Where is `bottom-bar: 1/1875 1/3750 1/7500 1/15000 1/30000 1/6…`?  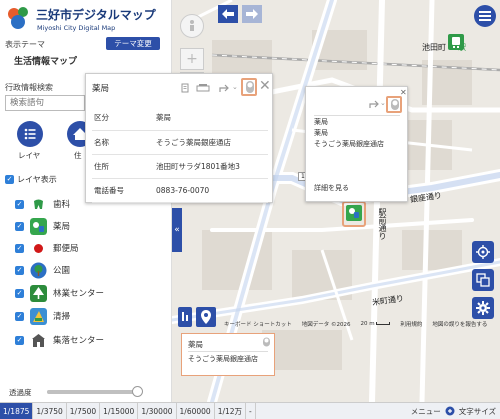 bottom-bar: 1/1875 1/3750 1/7500 1/15000 1/30000 1/6… is located at coordinates (250, 410).